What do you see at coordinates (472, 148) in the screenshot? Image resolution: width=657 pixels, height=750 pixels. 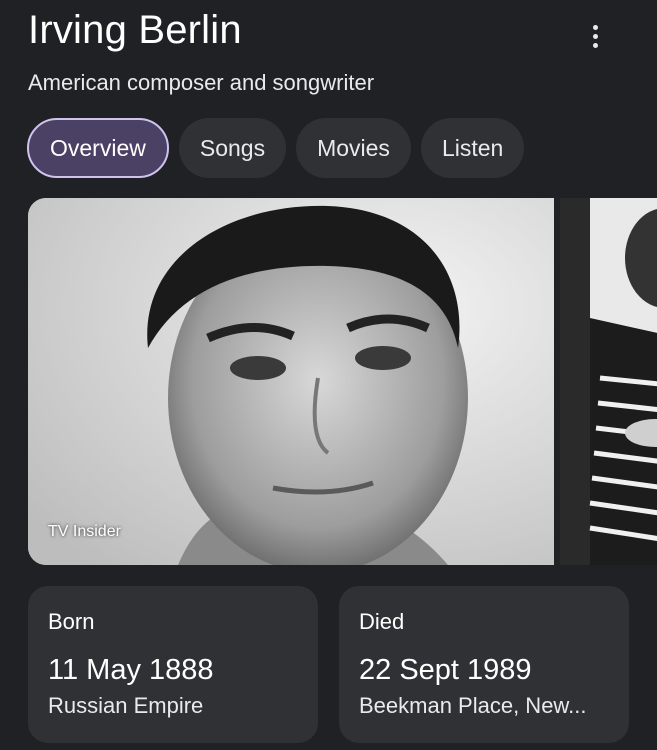 I see `tab-listen: Listen` at bounding box center [472, 148].